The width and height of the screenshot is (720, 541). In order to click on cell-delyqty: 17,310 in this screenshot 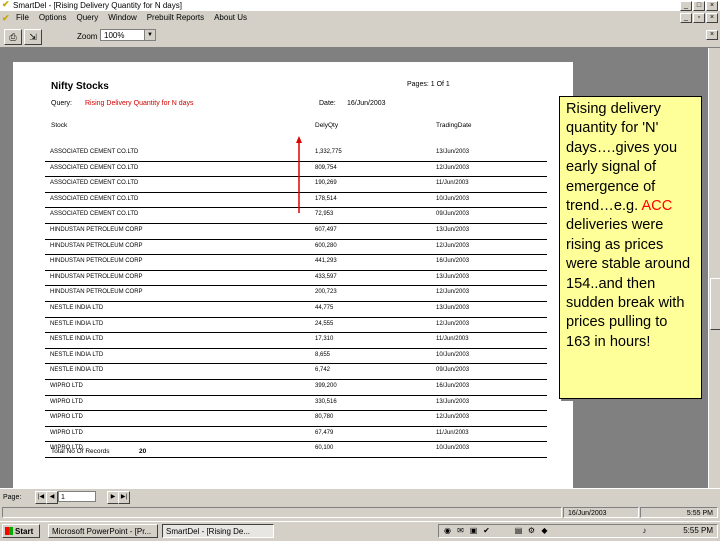, I will do `click(324, 339)`.